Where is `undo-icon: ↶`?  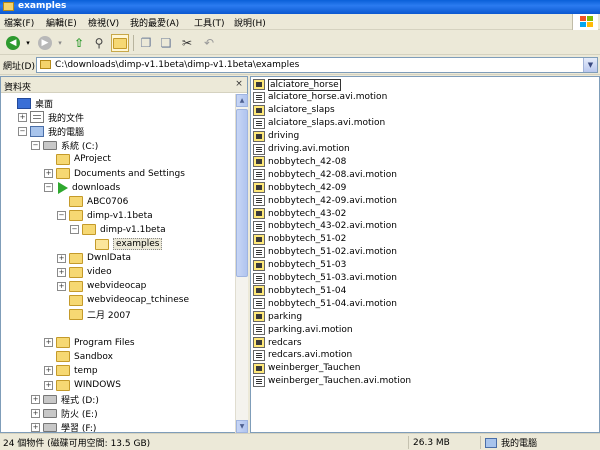 undo-icon: ↶ is located at coordinates (209, 43).